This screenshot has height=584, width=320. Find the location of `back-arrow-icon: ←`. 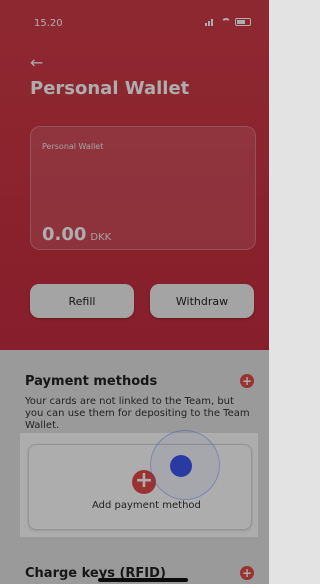

back-arrow-icon: ← is located at coordinates (40, 63).